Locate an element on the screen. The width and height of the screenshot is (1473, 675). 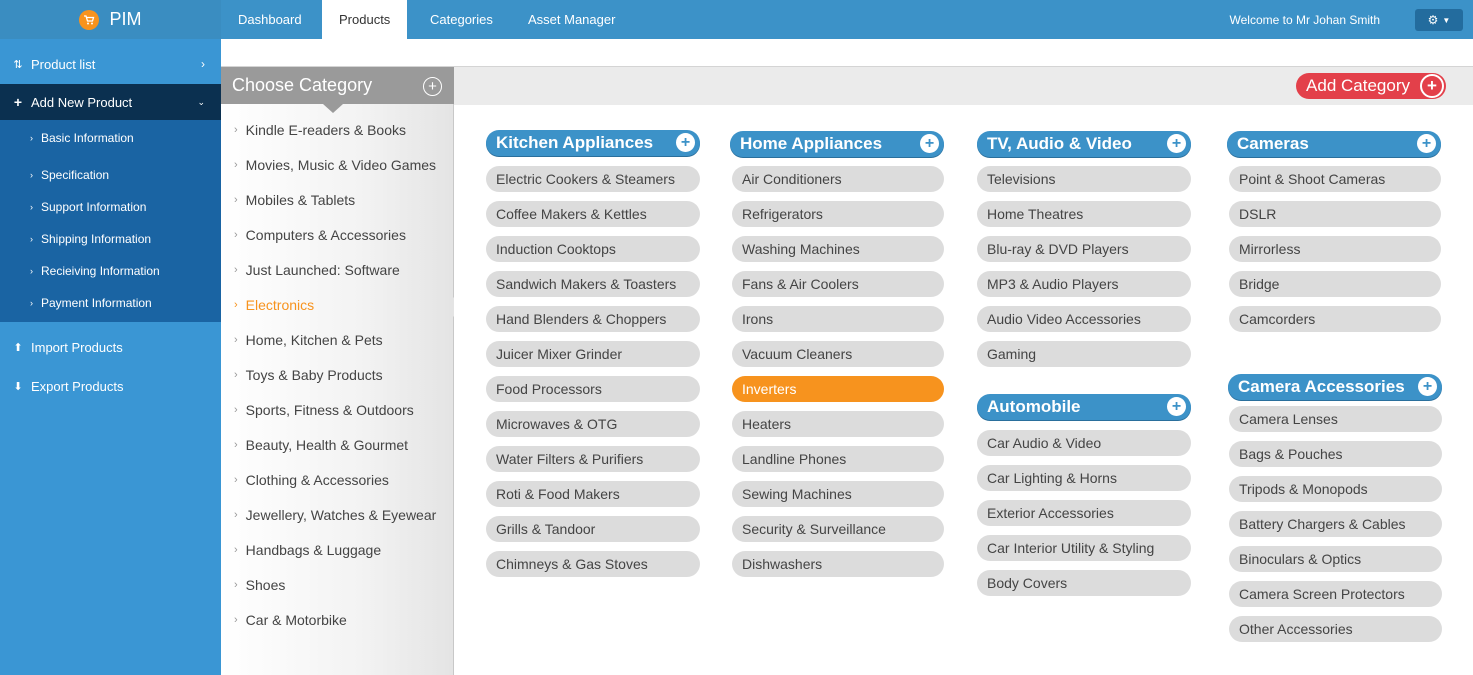
app-brand: PIM is located at coordinates (110, 19).